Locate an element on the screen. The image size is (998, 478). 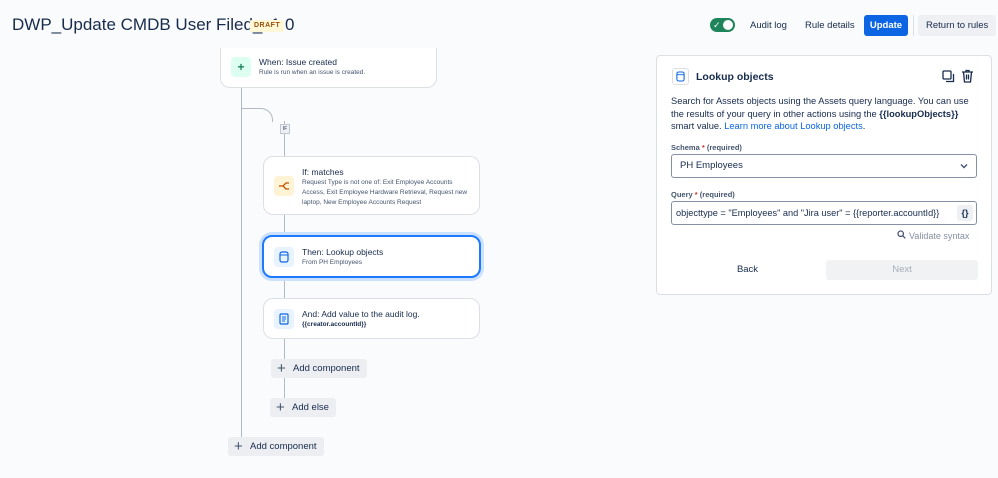
schema-label: Schema * (required) is located at coordinates (706, 147).